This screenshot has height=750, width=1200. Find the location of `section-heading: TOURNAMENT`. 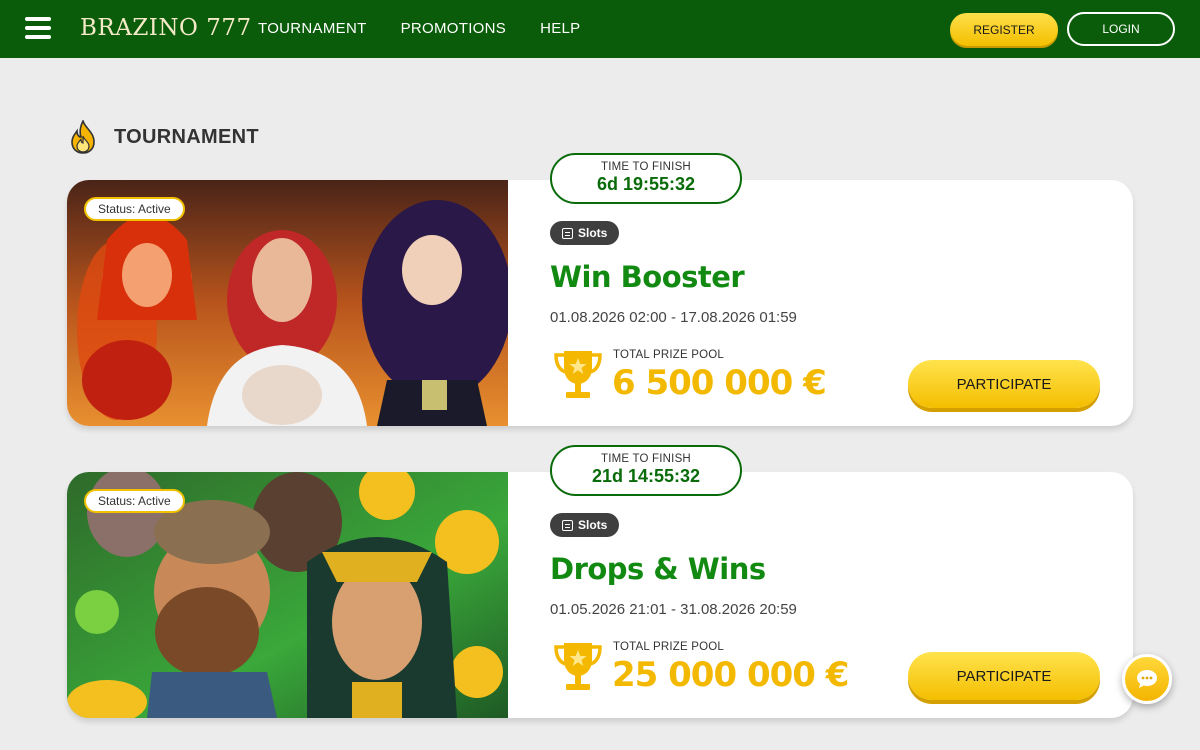

section-heading: TOURNAMENT is located at coordinates (163, 137).